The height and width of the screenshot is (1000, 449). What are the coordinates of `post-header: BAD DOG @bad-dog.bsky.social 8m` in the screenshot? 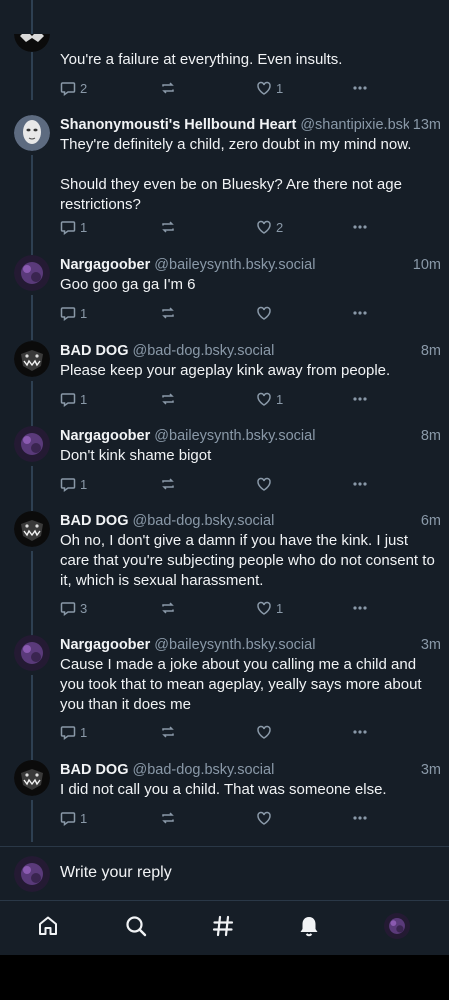 It's located at (250, 351).